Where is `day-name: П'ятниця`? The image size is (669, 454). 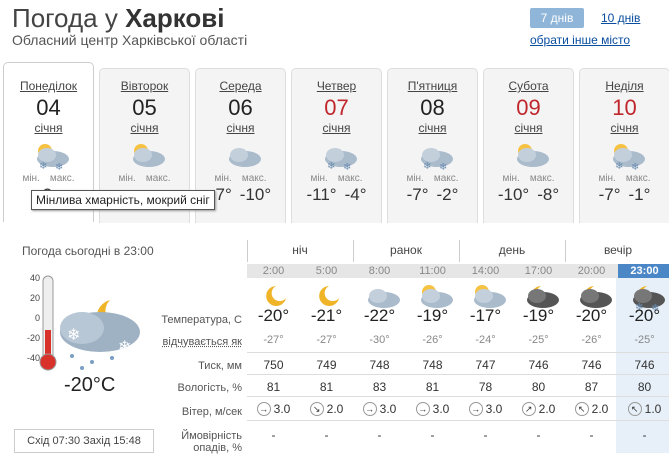 day-name: П'ятниця is located at coordinates (432, 86).